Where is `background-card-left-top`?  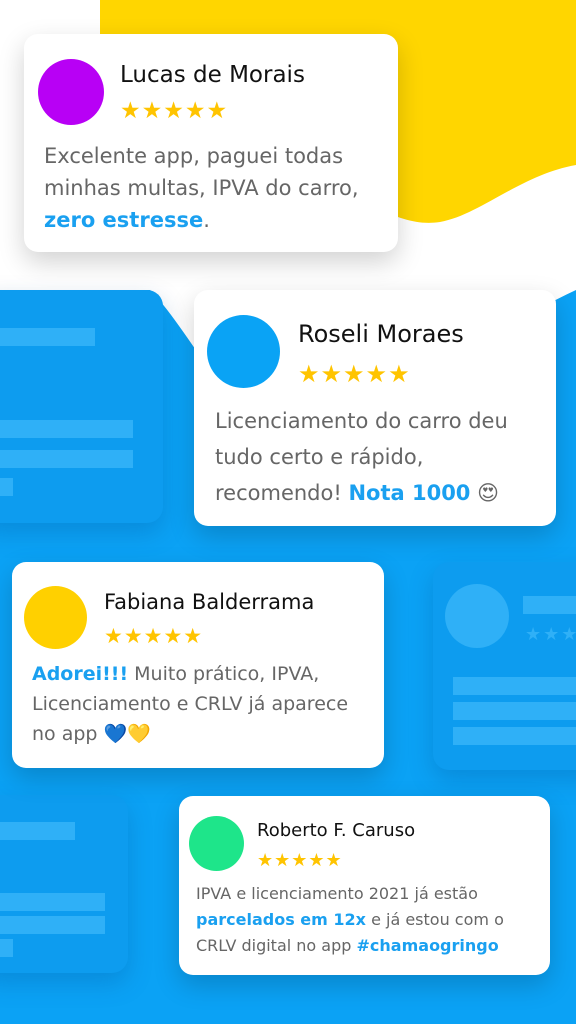 background-card-left-top is located at coordinates (81, 406).